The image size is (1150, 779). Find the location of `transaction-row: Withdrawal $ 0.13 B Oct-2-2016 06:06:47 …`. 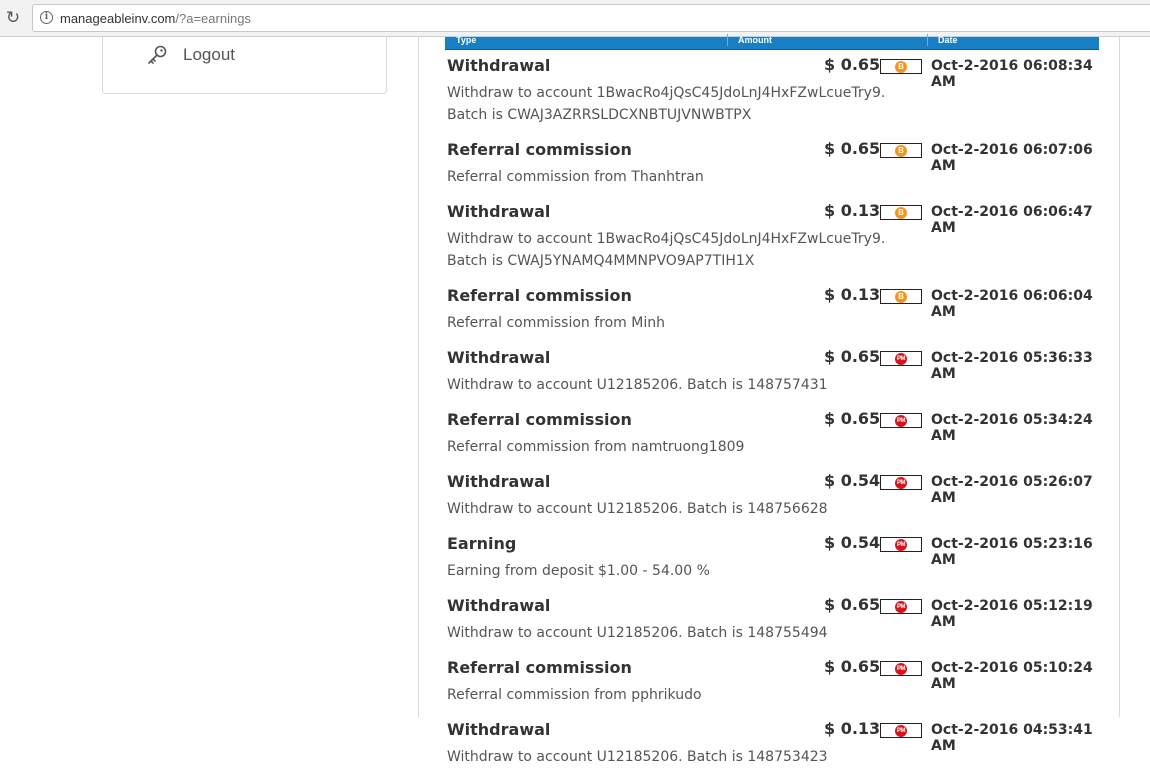

transaction-row: Withdrawal $ 0.13 B Oct-2-2016 06:06:47 … is located at coordinates (777, 241).